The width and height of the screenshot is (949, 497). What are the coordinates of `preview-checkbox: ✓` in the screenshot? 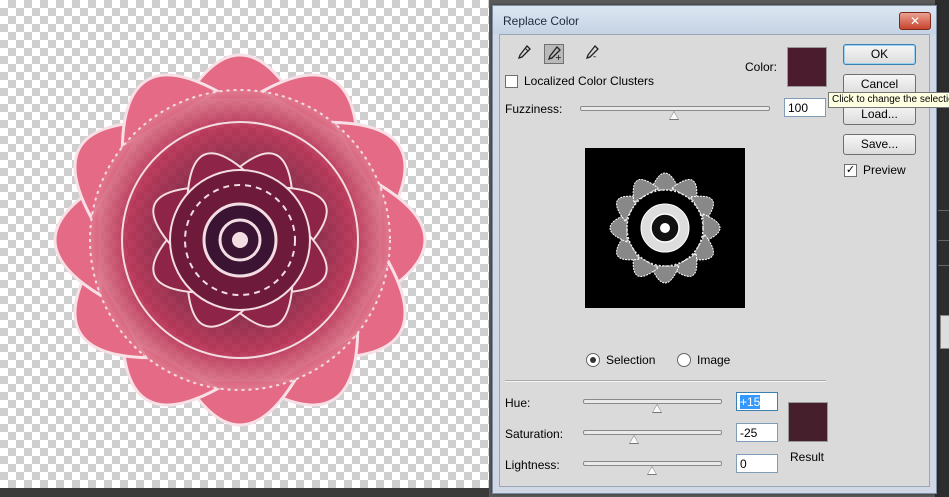 It's located at (850, 170).